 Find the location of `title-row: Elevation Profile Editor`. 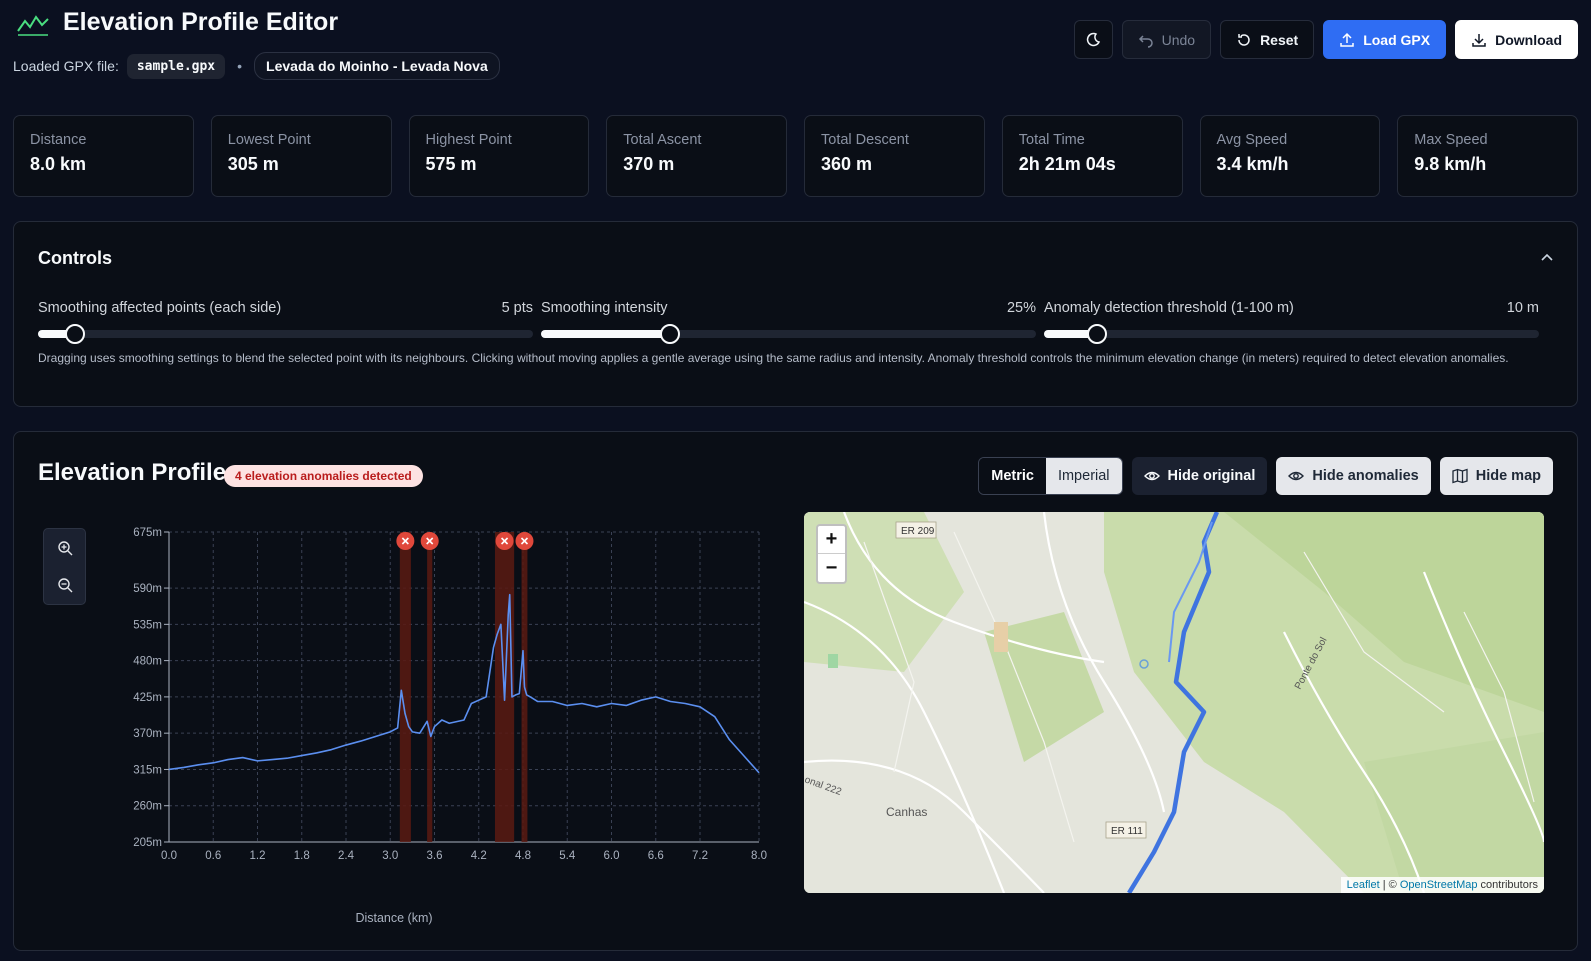

title-row: Elevation Profile Editor is located at coordinates (177, 22).